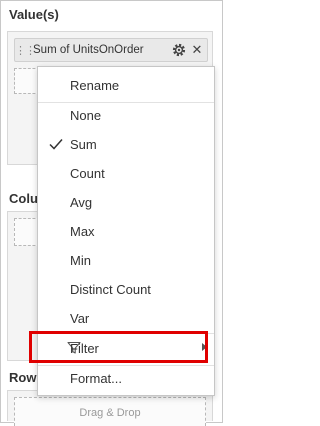 The width and height of the screenshot is (320, 426). I want to click on value-field-pill: ⋮⋮ Sum of UnitsOnOrder ✕, so click(111, 50).